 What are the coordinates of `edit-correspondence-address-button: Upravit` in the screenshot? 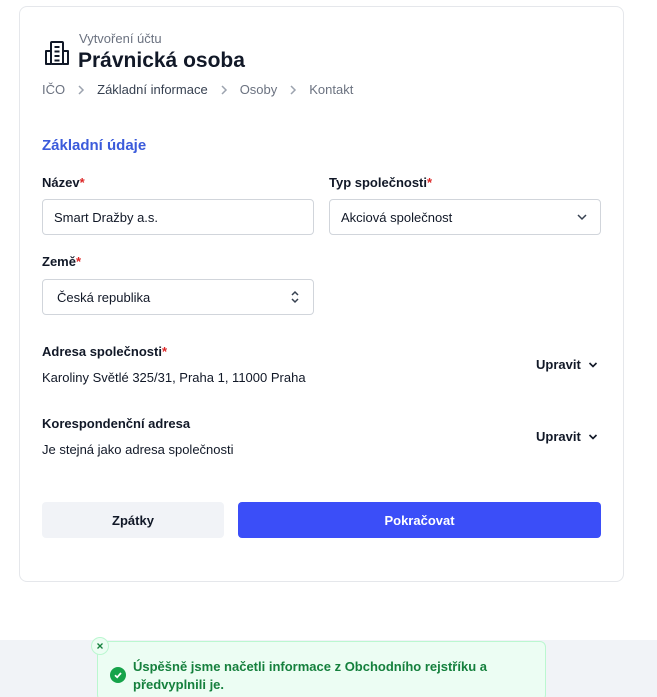 It's located at (567, 436).